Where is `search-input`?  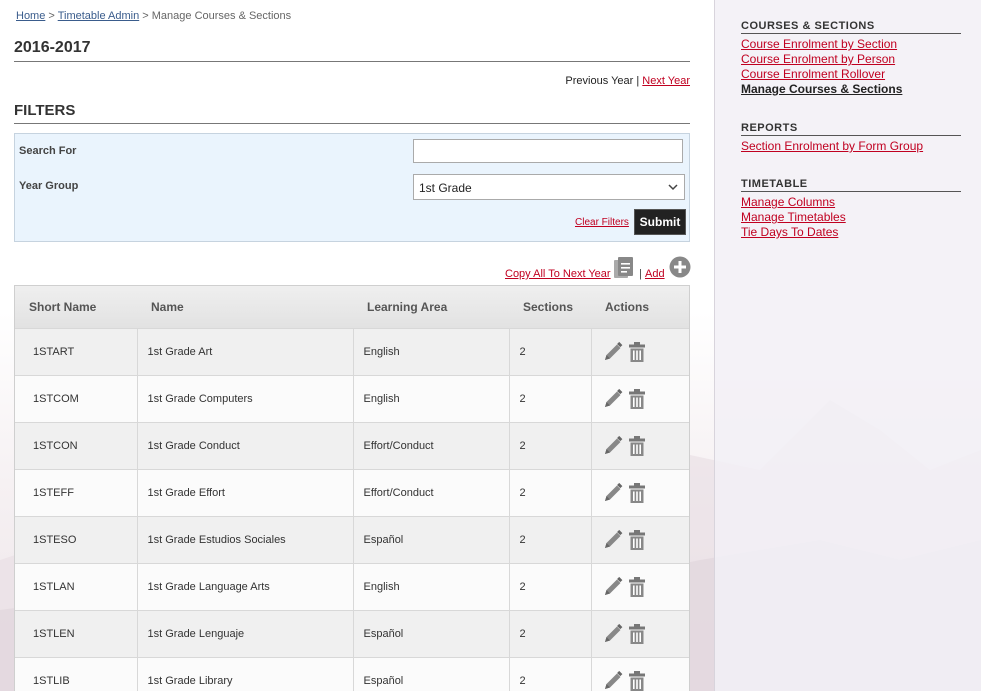 search-input is located at coordinates (548, 151).